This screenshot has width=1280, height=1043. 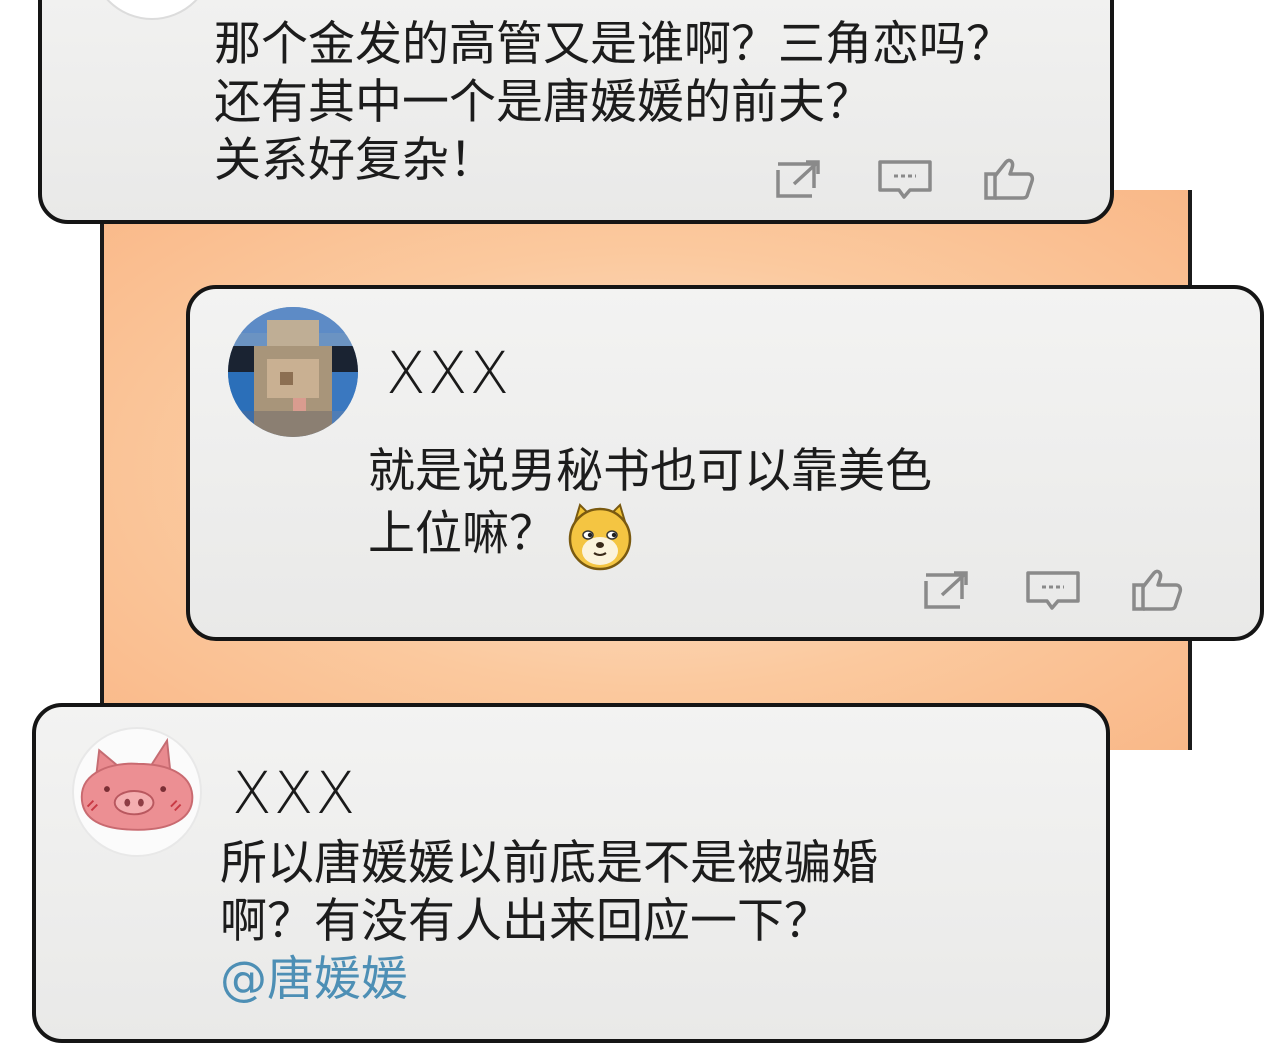 I want to click on comment-text: 就是说男秘书也可以靠美色 上位嘛？, so click(x=718, y=508).